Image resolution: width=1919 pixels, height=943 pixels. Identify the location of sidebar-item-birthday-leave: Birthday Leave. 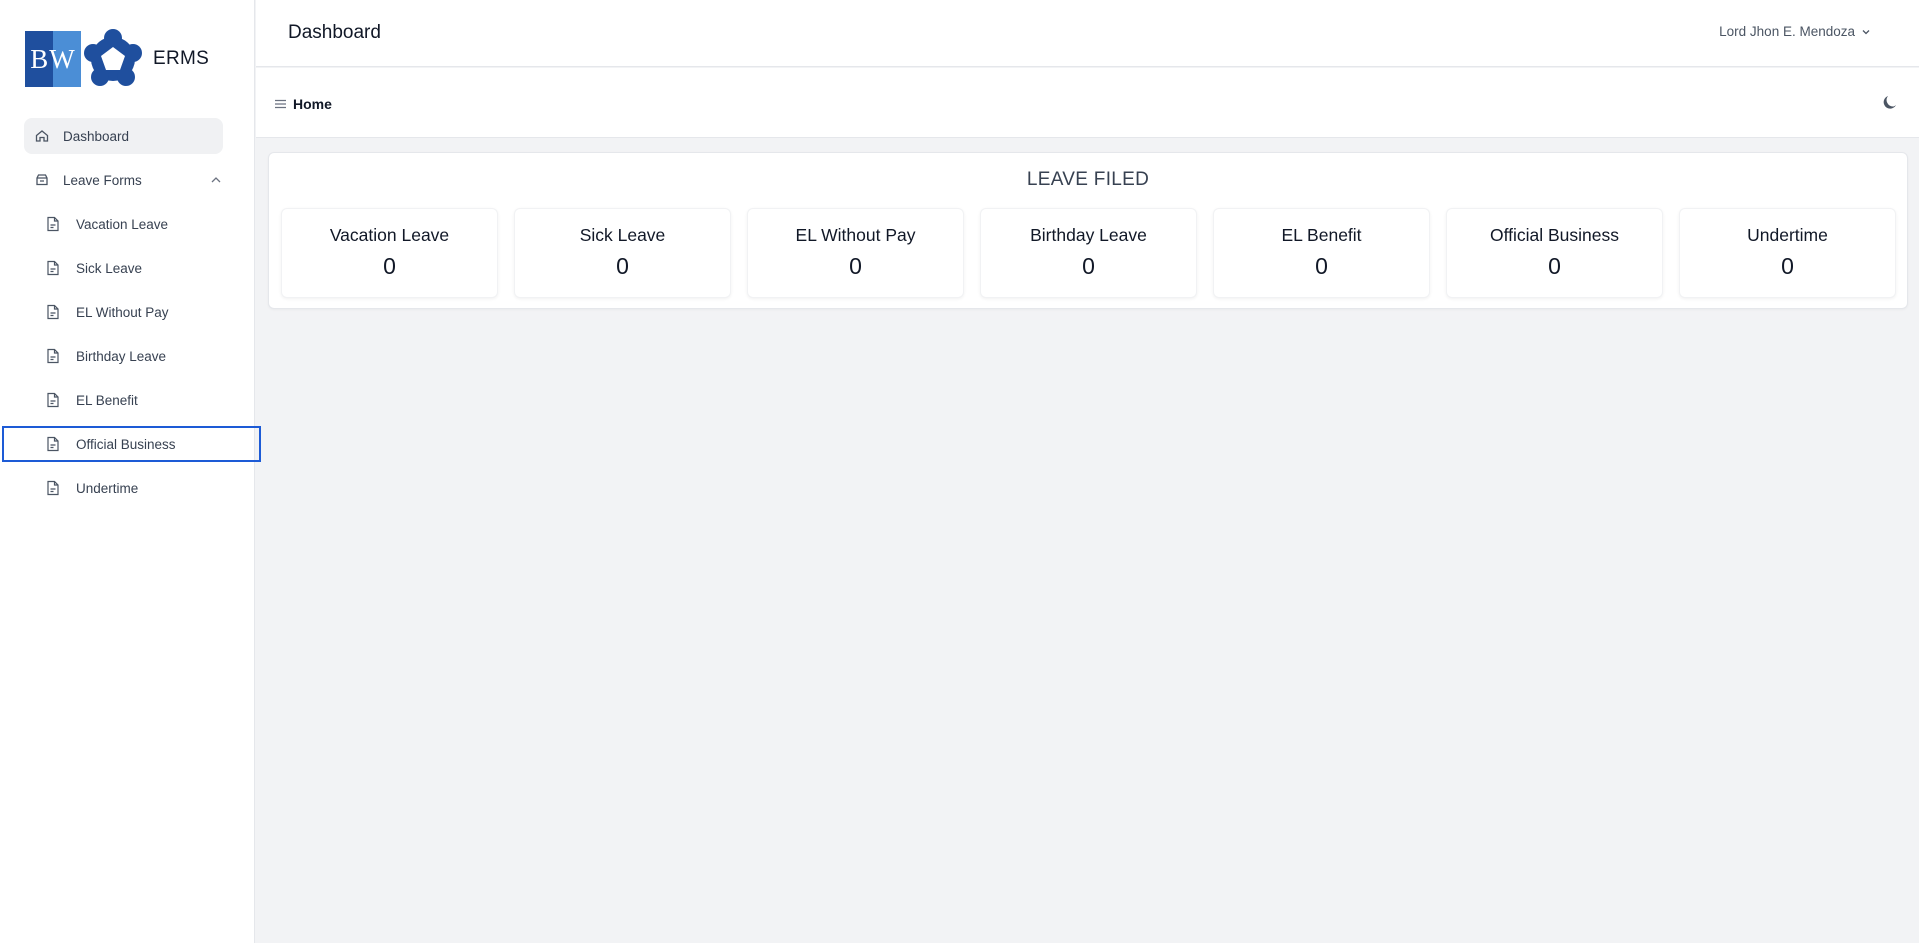
(127, 356).